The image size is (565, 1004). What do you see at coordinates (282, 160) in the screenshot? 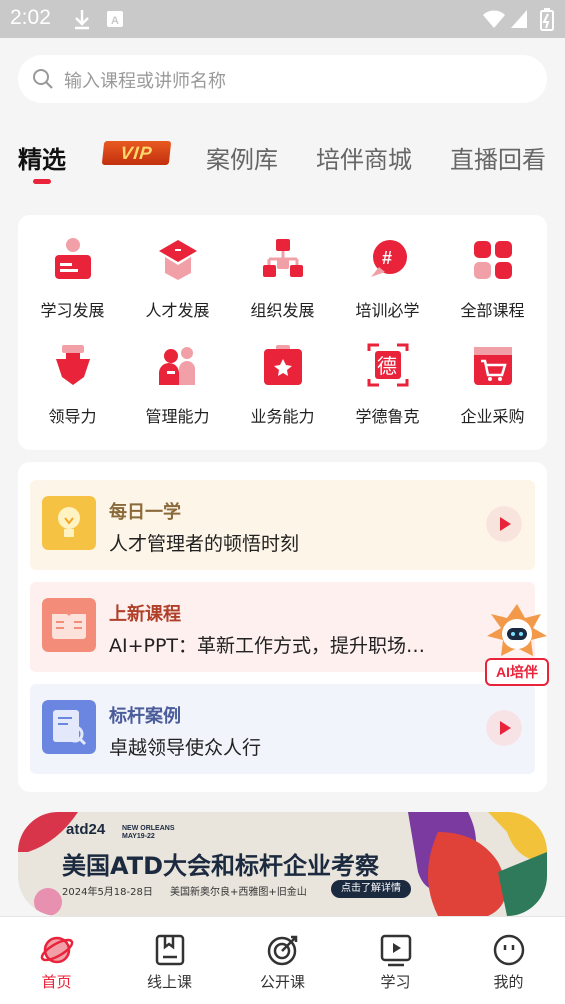
I see `category-tabs: 精选 VIP 案例库 培伴商城 直播回看` at bounding box center [282, 160].